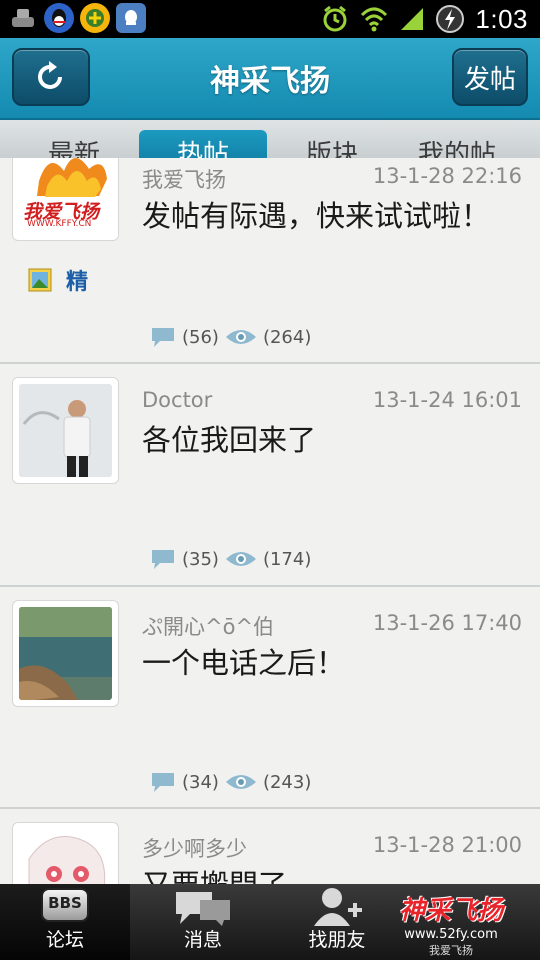 The image size is (540, 960). I want to click on qq-icon, so click(59, 18).